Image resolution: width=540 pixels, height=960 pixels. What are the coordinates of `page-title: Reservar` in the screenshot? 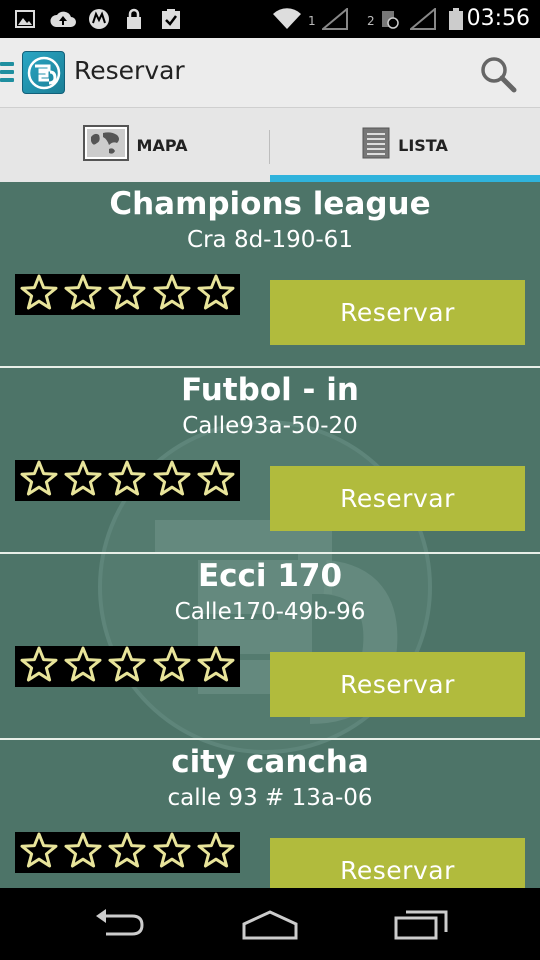 It's located at (129, 70).